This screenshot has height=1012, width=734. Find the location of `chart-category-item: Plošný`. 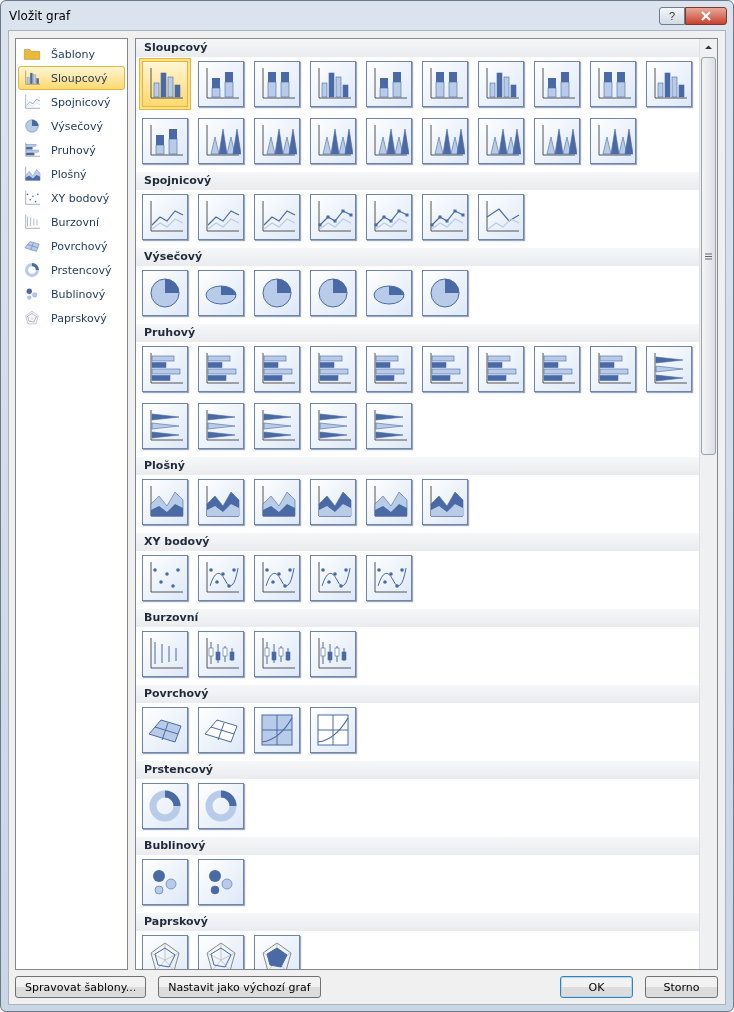

chart-category-item: Plošný is located at coordinates (71, 174).